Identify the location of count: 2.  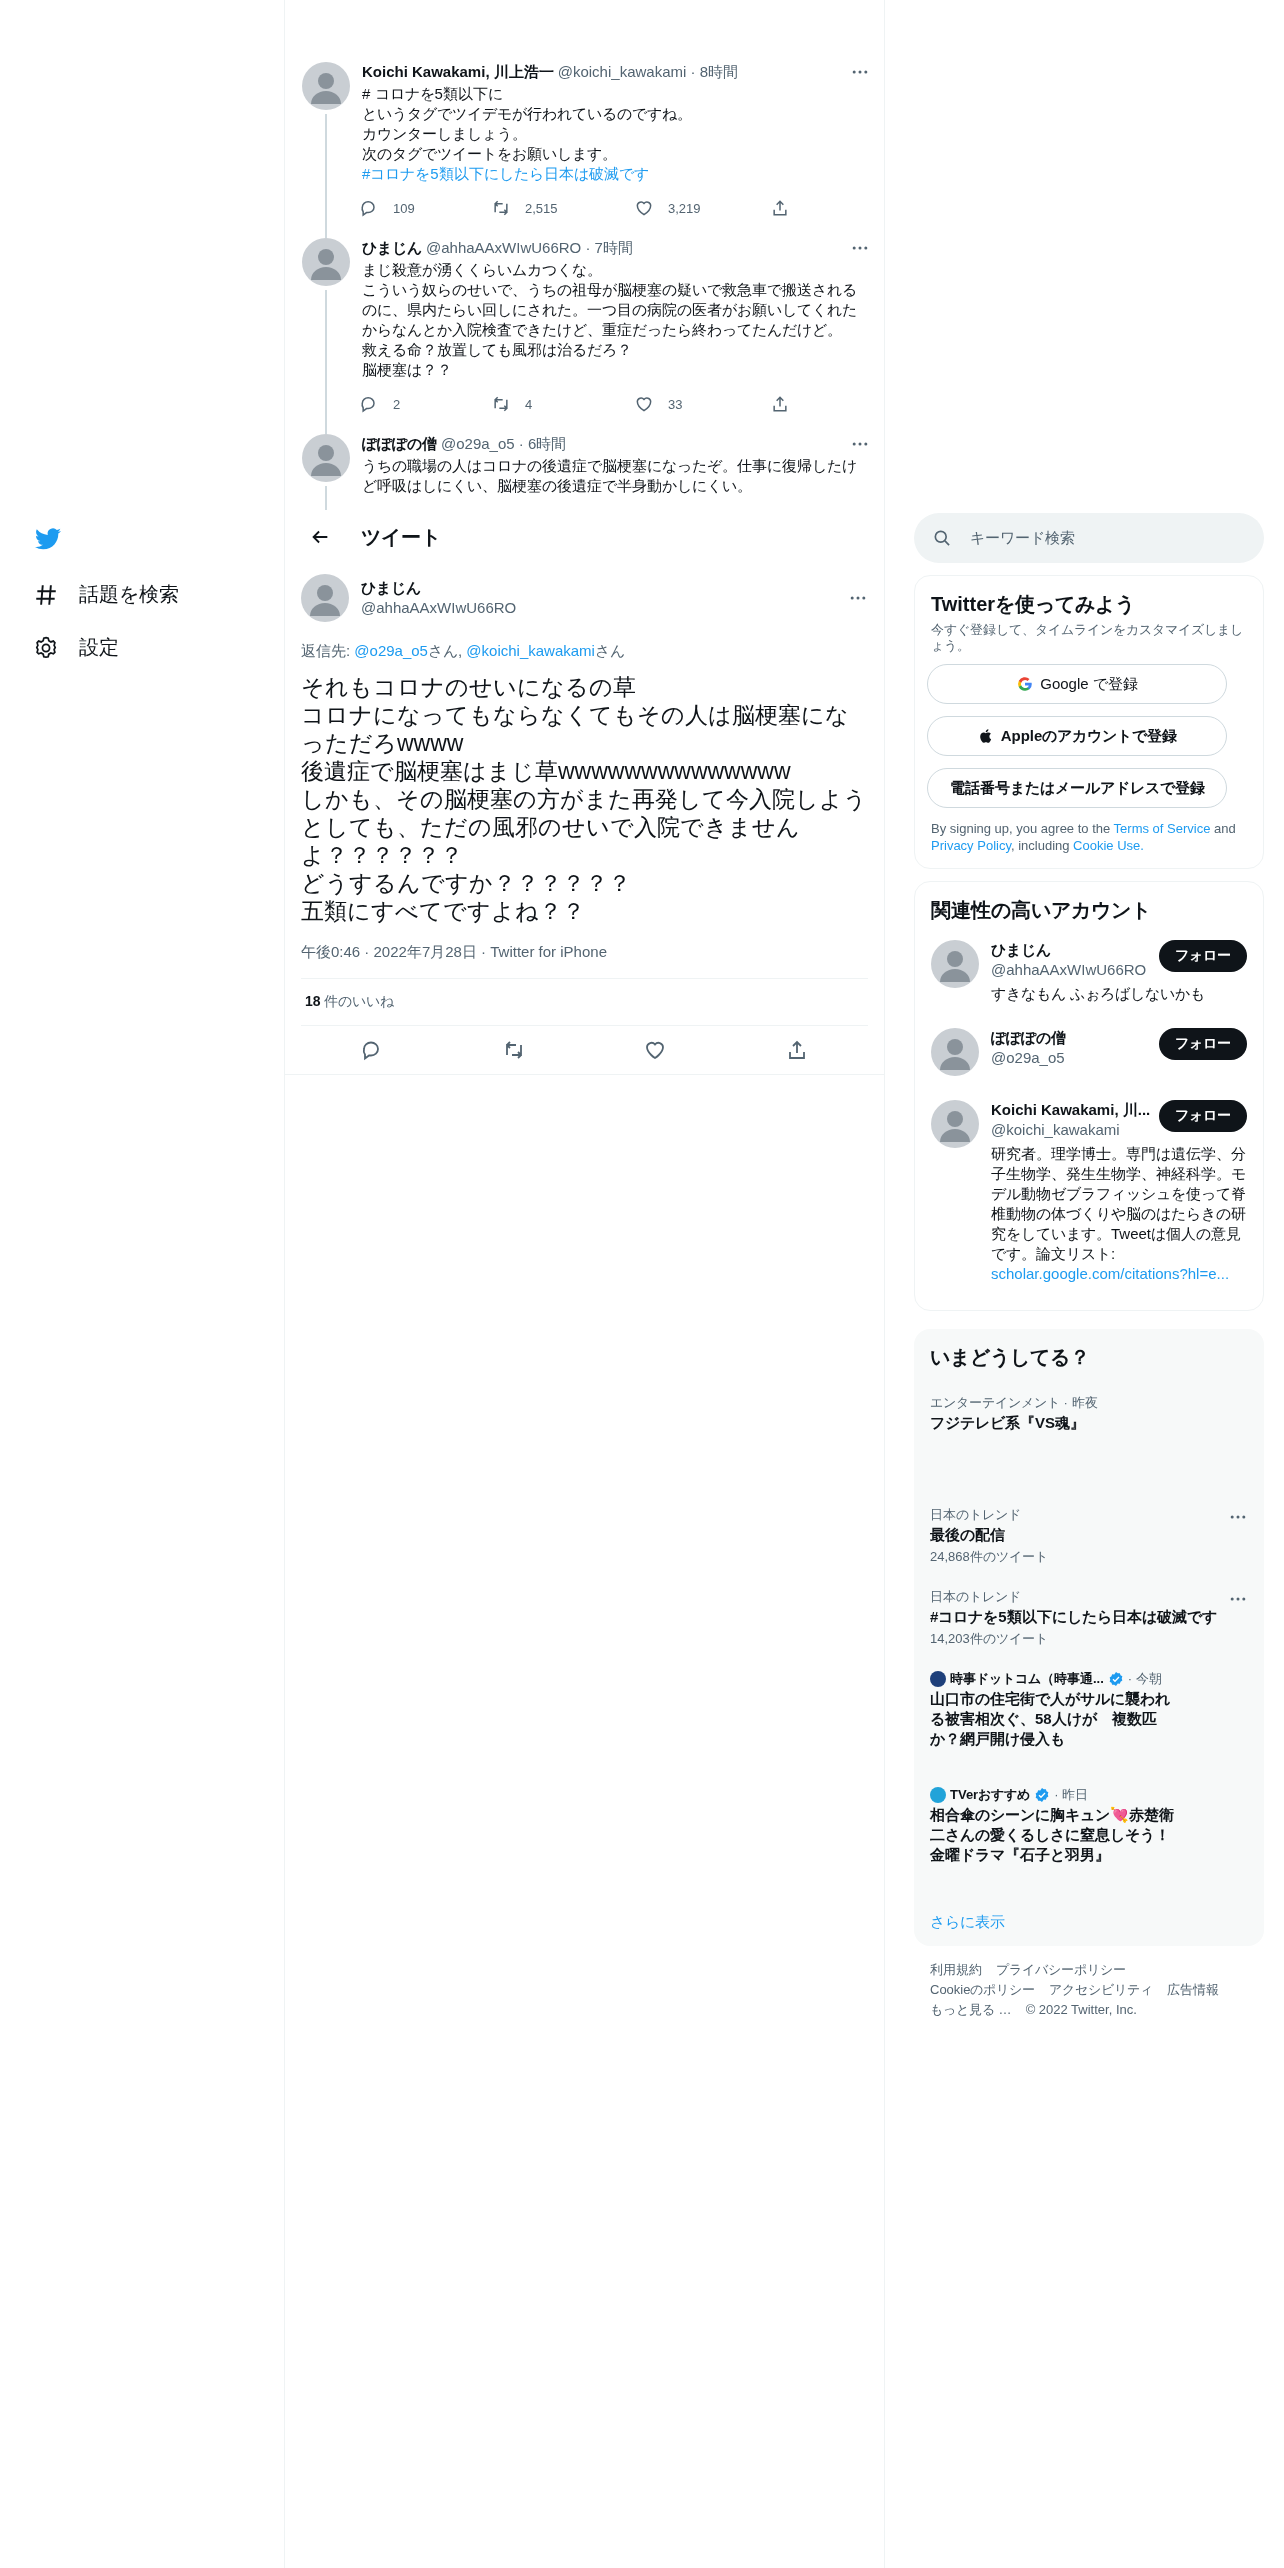
(397, 404).